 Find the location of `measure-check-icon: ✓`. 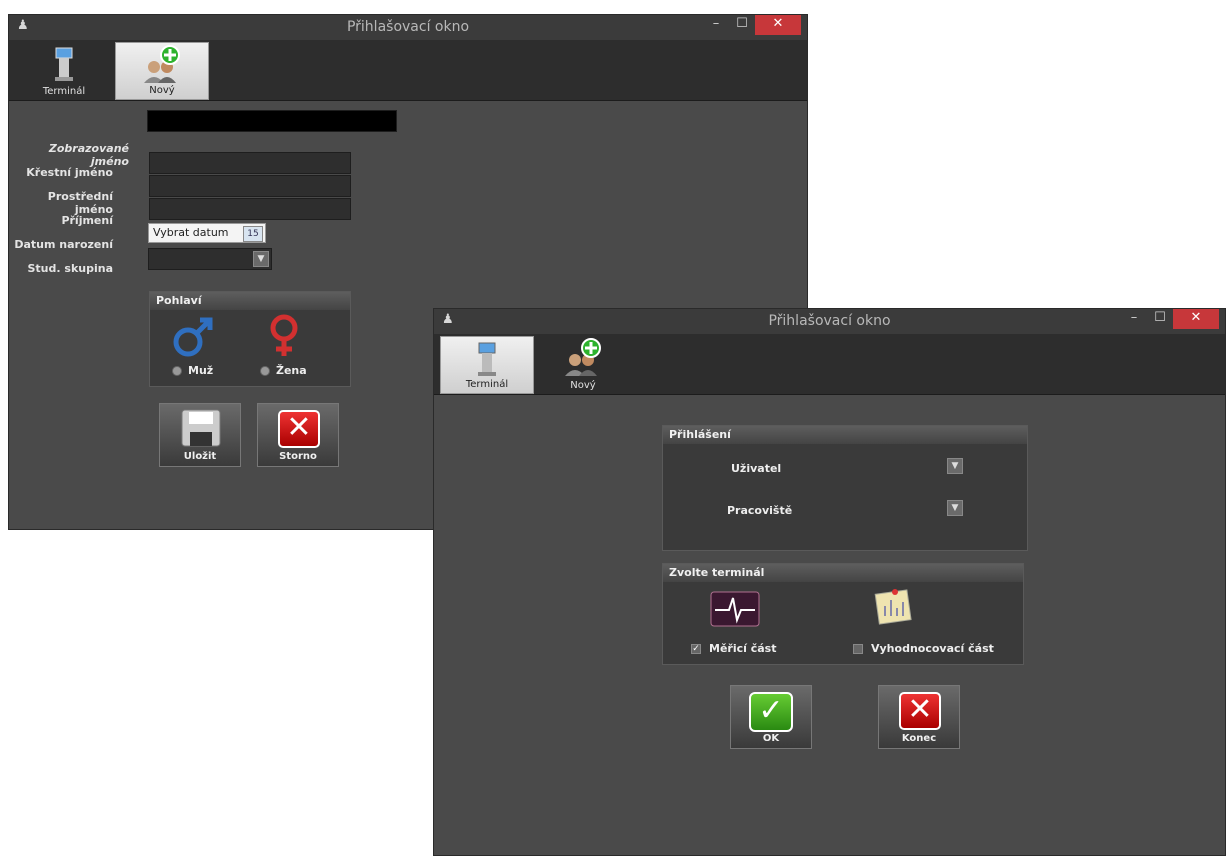

measure-check-icon: ✓ is located at coordinates (696, 649).